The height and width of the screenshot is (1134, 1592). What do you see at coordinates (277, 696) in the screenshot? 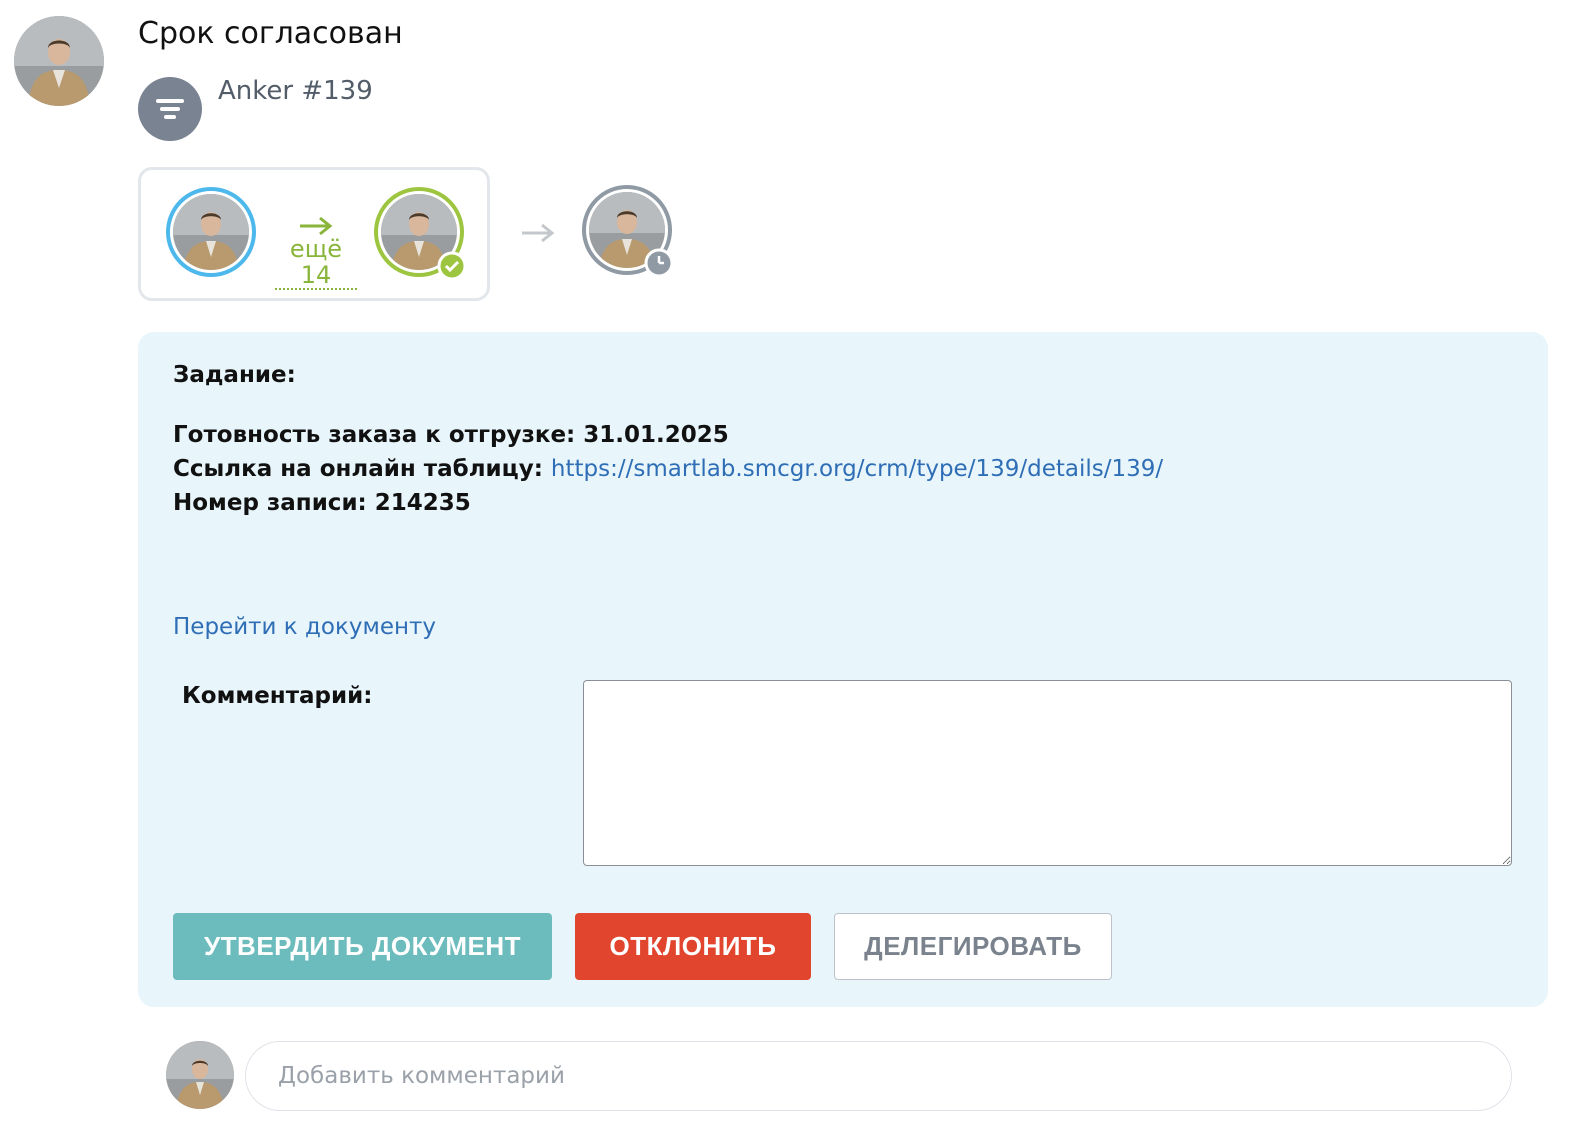
I see `comment-label: Комментарий:` at bounding box center [277, 696].